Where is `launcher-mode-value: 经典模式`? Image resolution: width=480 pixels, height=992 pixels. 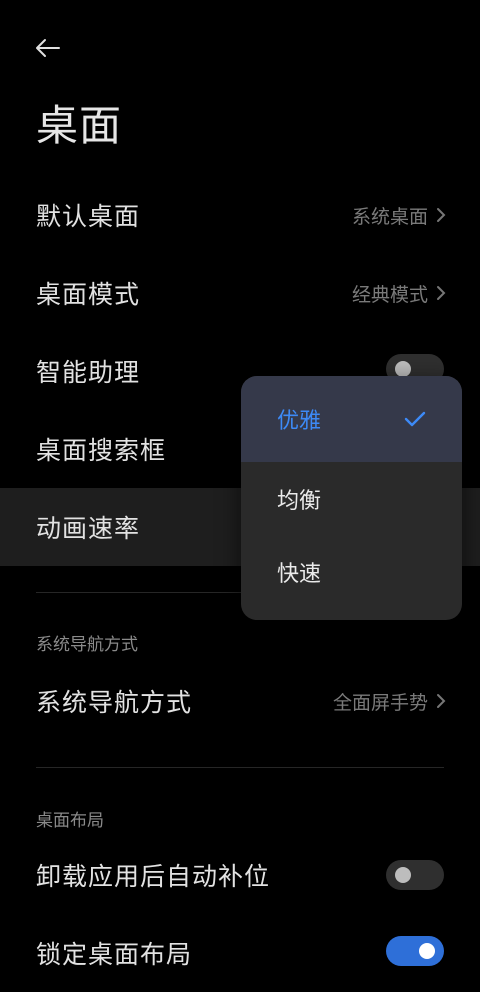
launcher-mode-value: 经典模式 is located at coordinates (399, 293).